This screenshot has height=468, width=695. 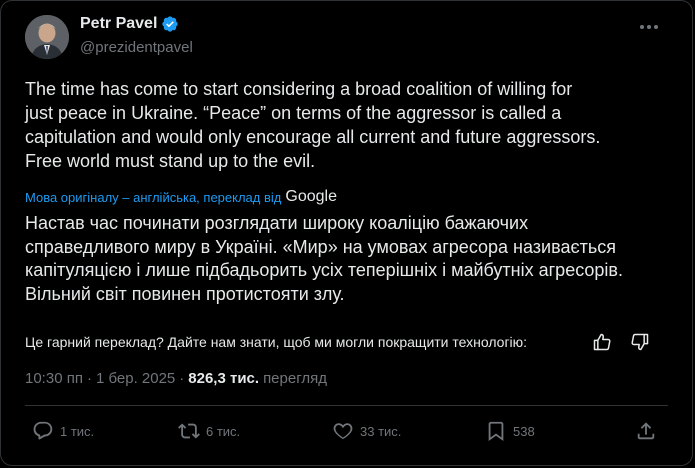 I want to click on author-name-row: Petr Pavel, so click(x=129, y=24).